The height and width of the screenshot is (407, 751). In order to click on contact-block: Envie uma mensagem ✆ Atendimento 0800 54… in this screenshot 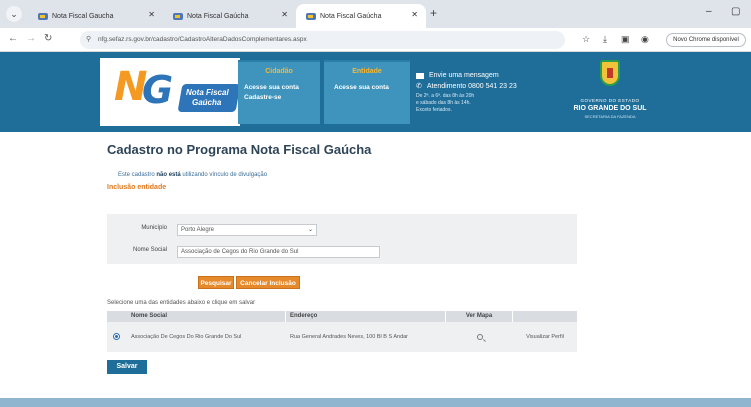, I will do `click(486, 93)`.